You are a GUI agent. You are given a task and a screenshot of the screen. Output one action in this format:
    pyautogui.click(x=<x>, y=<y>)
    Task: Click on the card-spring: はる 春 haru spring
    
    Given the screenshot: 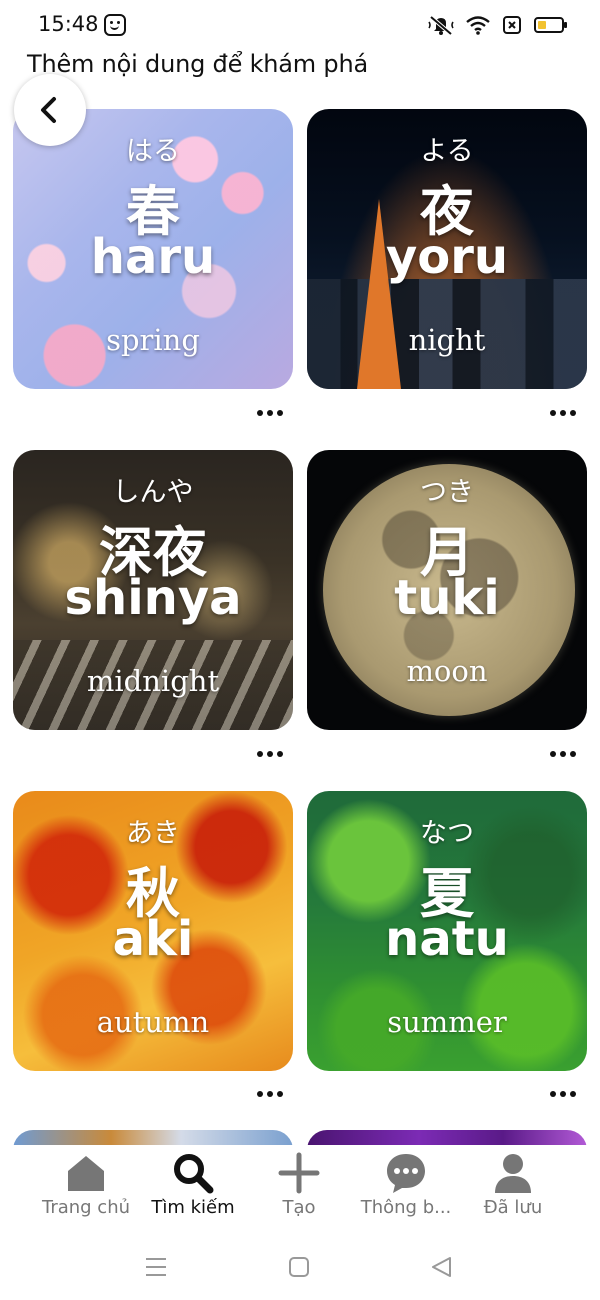 What is the action you would take?
    pyautogui.click(x=153, y=249)
    